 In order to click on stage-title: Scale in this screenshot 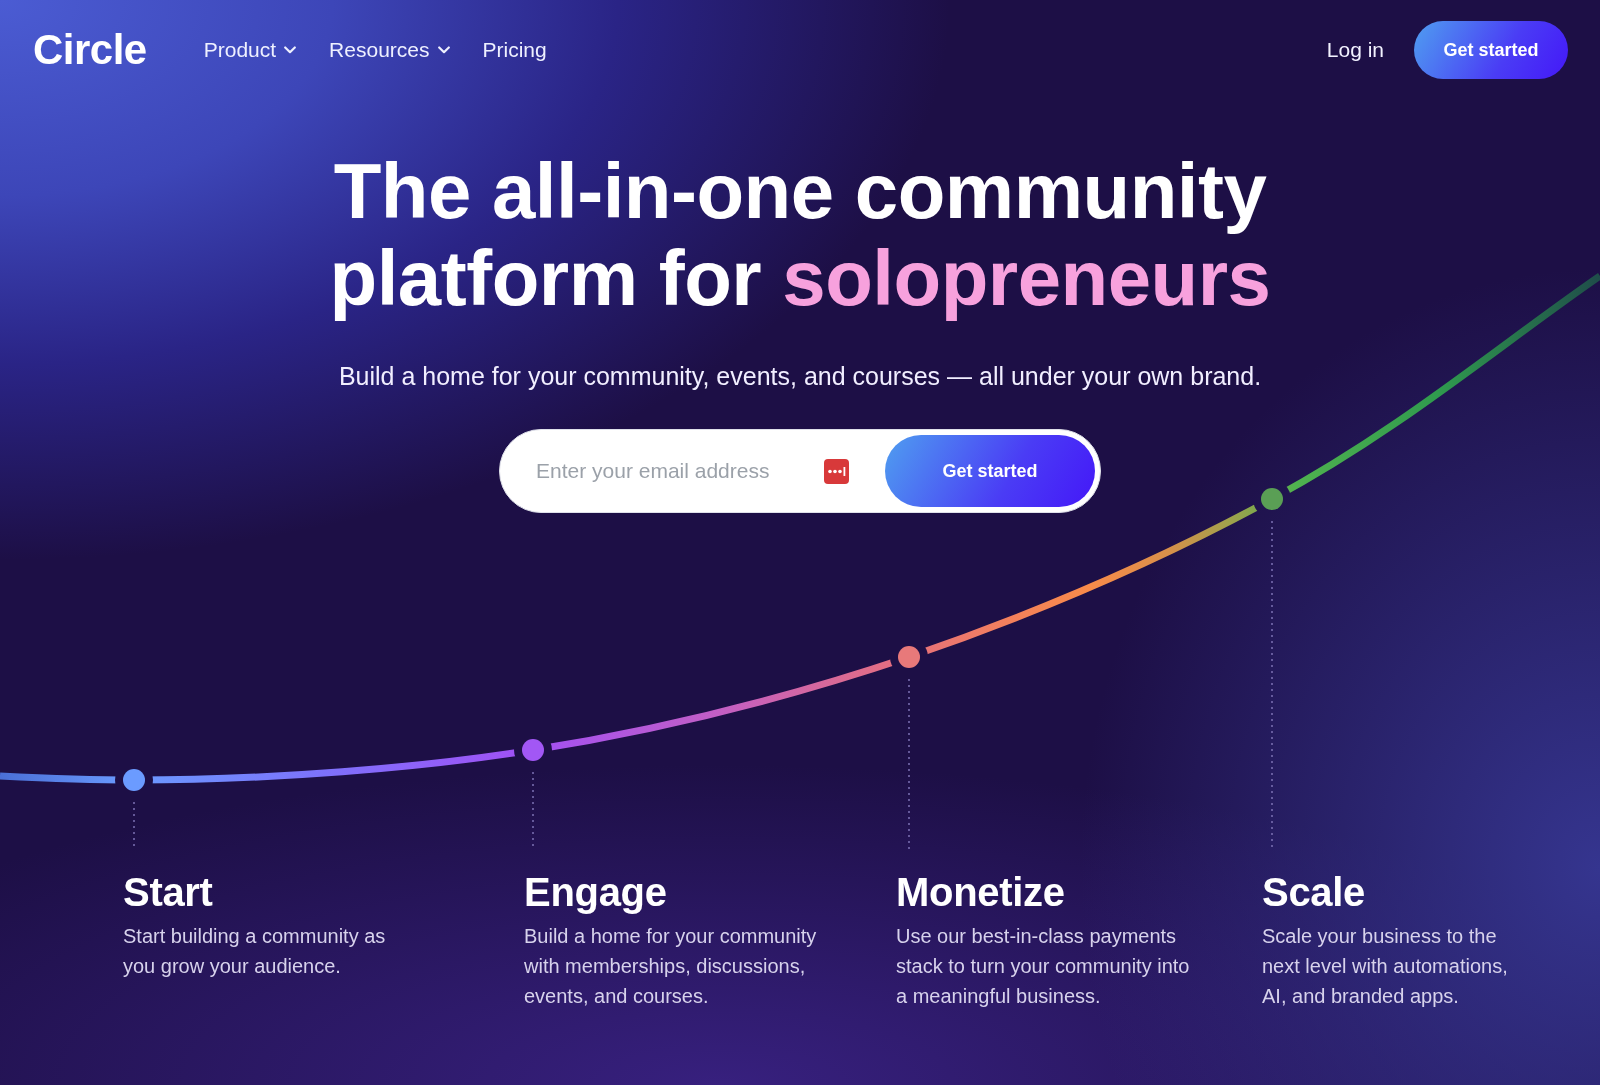, I will do `click(1314, 892)`.